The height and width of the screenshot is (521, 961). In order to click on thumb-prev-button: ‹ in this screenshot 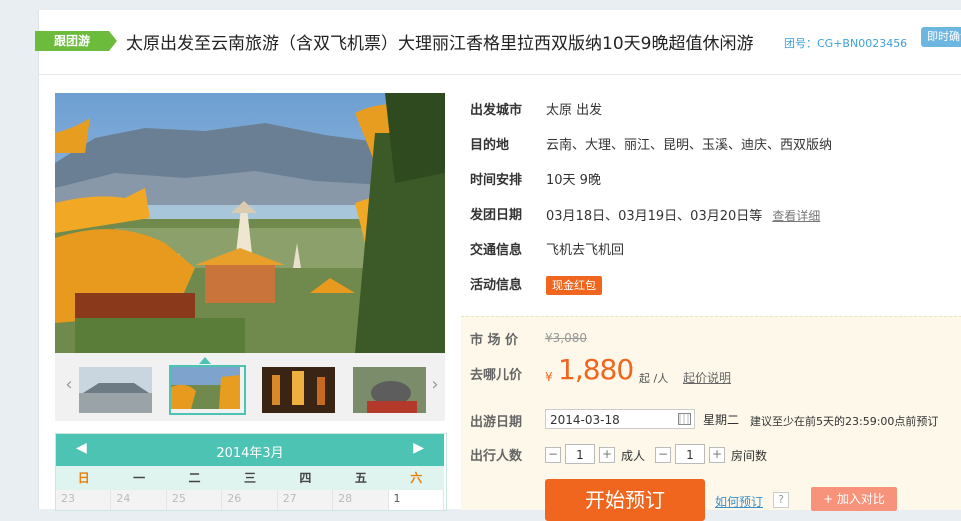, I will do `click(69, 385)`.